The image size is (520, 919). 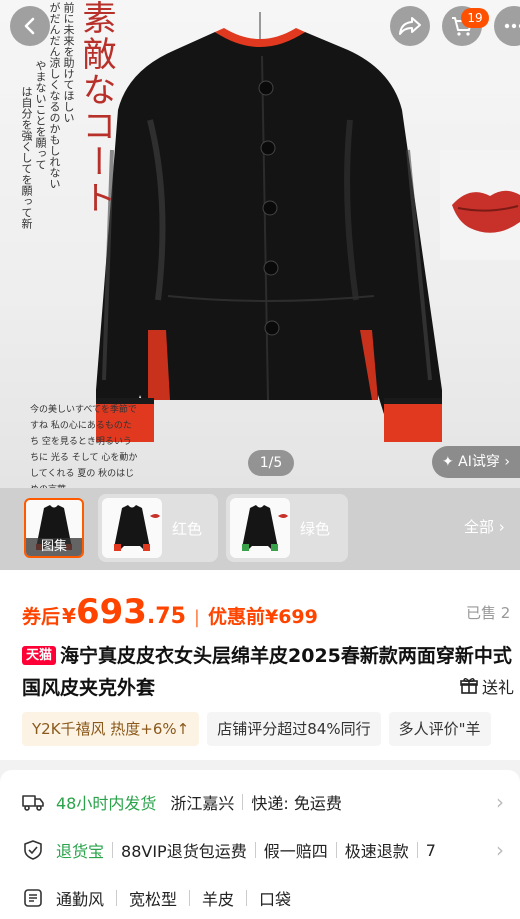 I want to click on price-decimal: .75, so click(x=166, y=616).